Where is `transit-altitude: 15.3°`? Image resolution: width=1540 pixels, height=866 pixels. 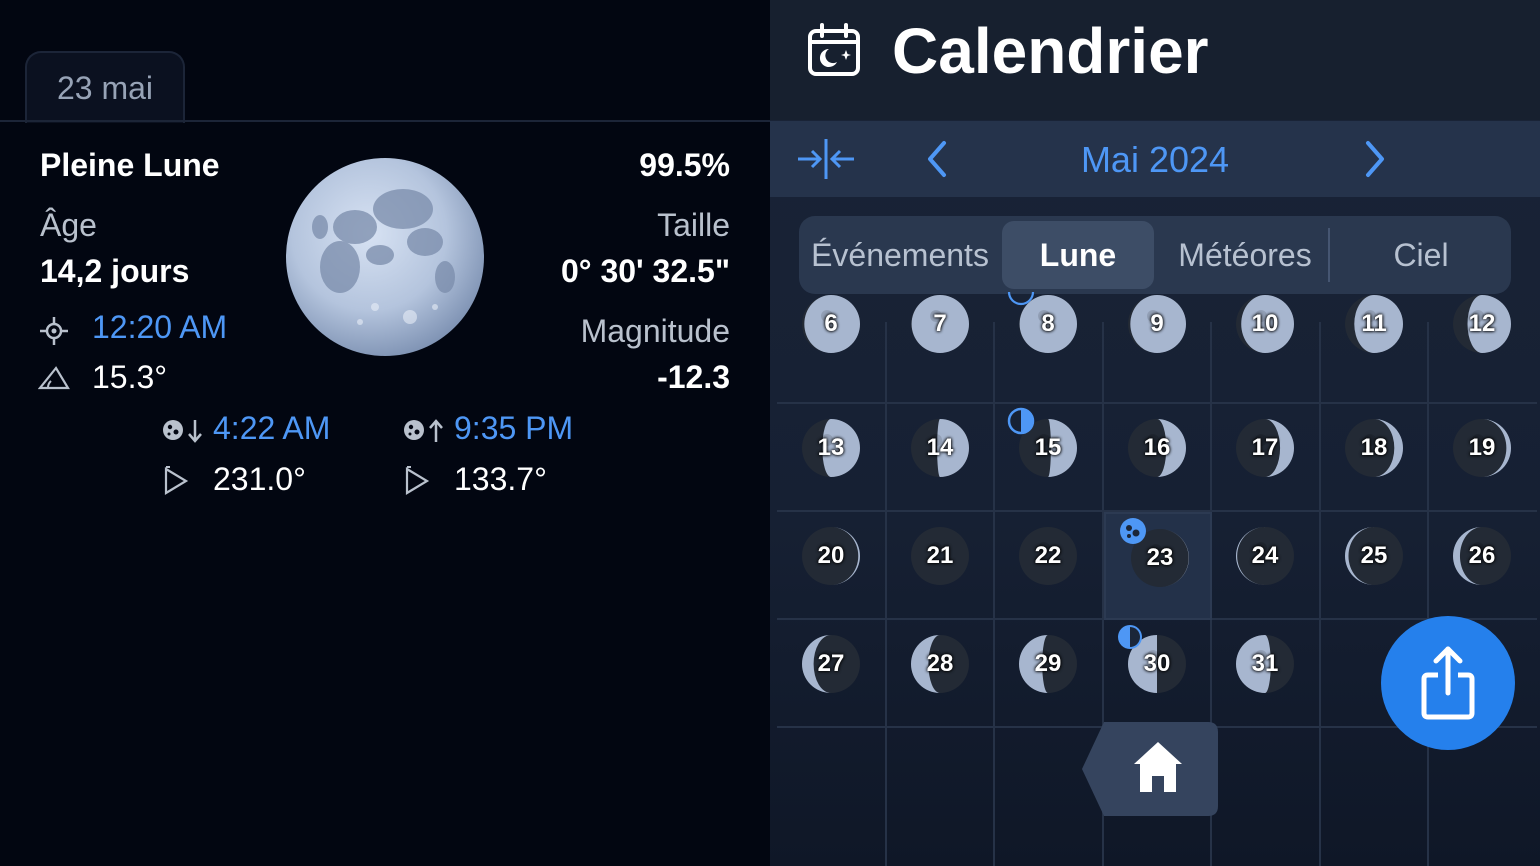
transit-altitude: 15.3° is located at coordinates (130, 377).